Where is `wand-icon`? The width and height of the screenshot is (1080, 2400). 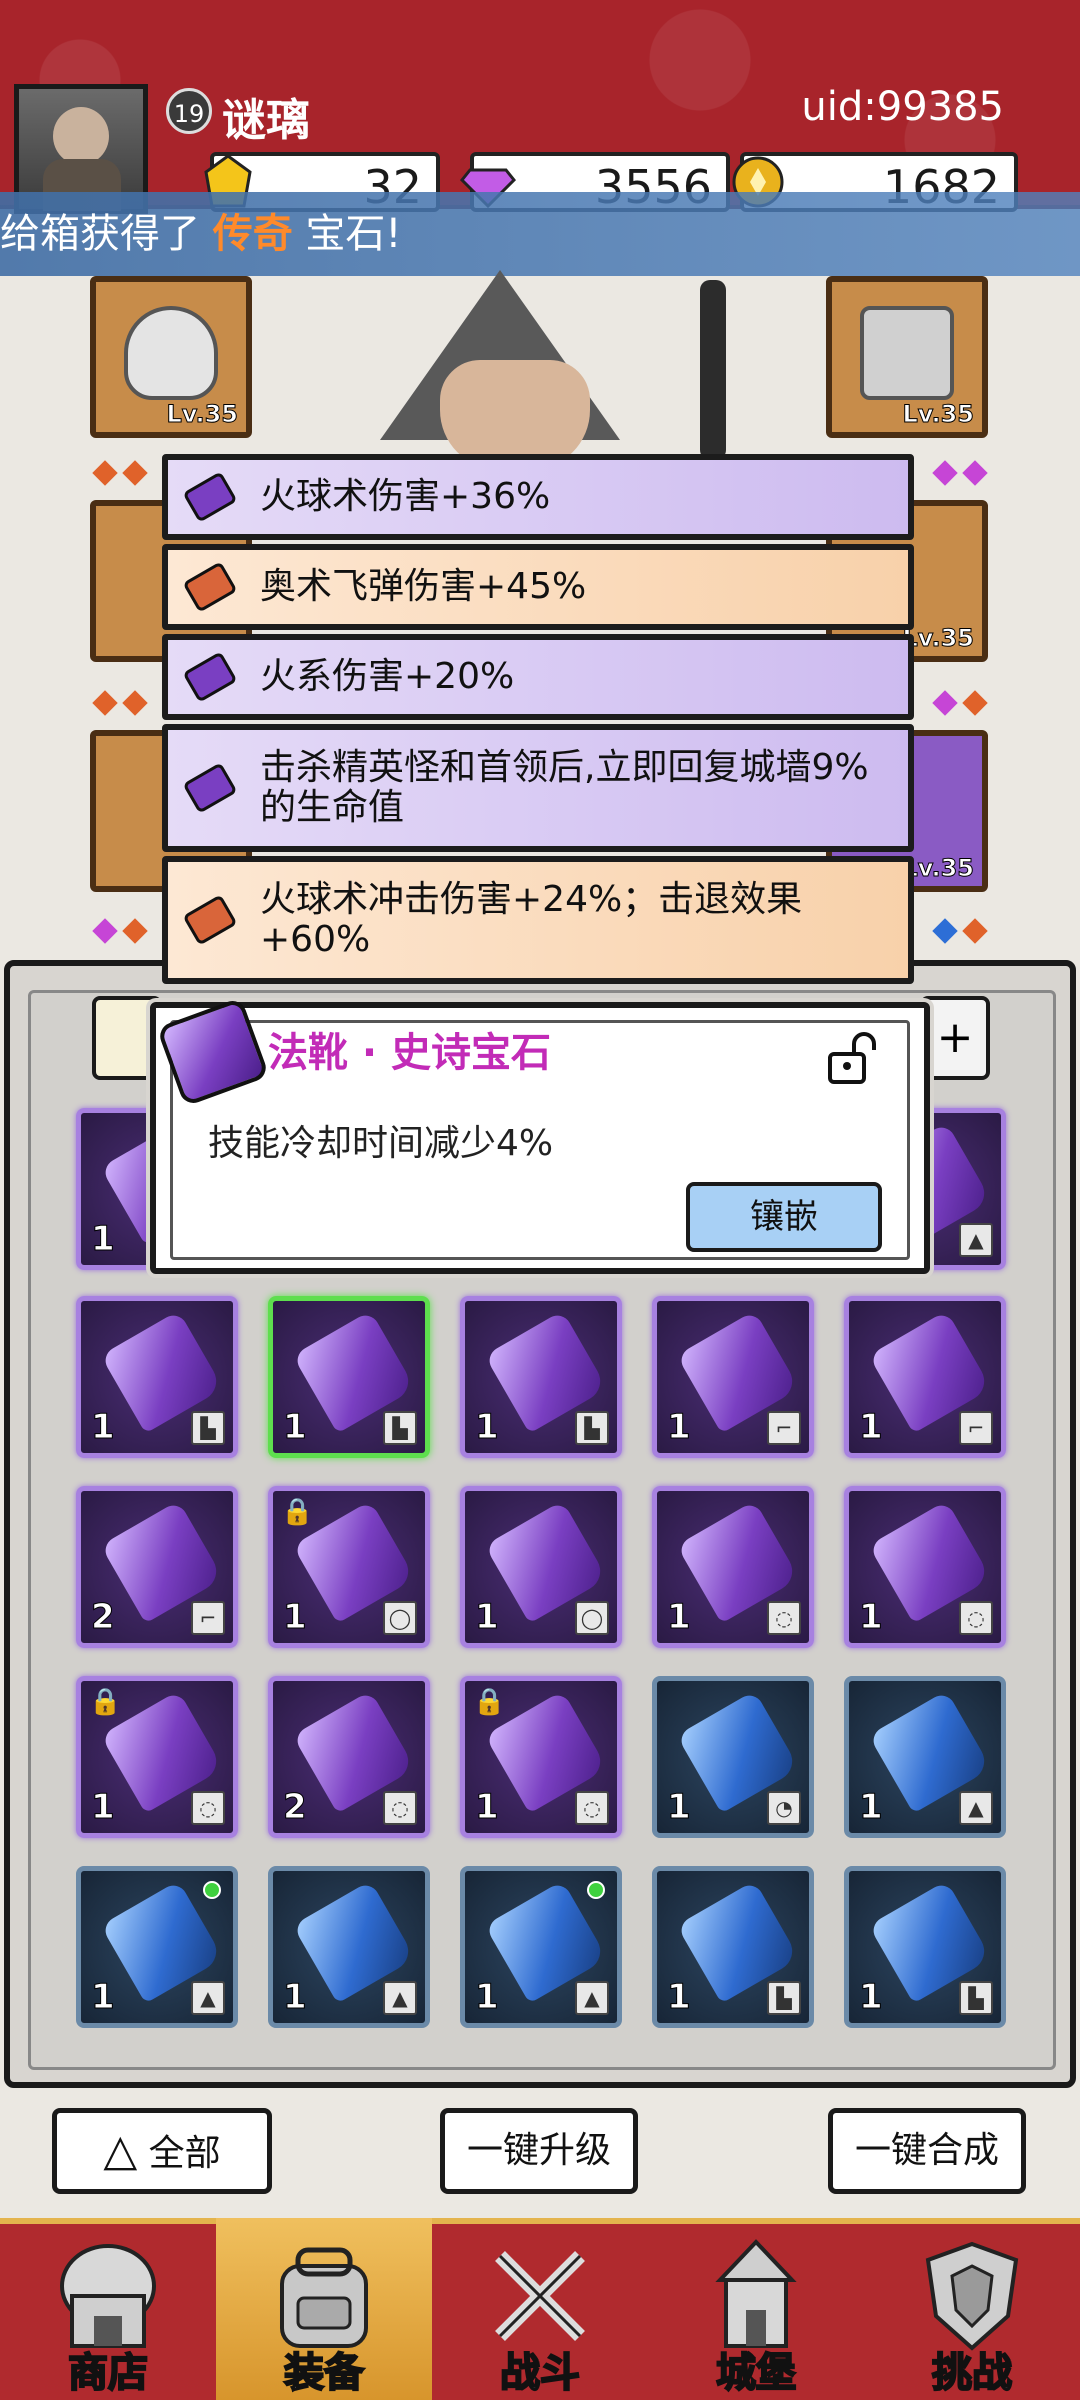
wand-icon is located at coordinates (907, 353).